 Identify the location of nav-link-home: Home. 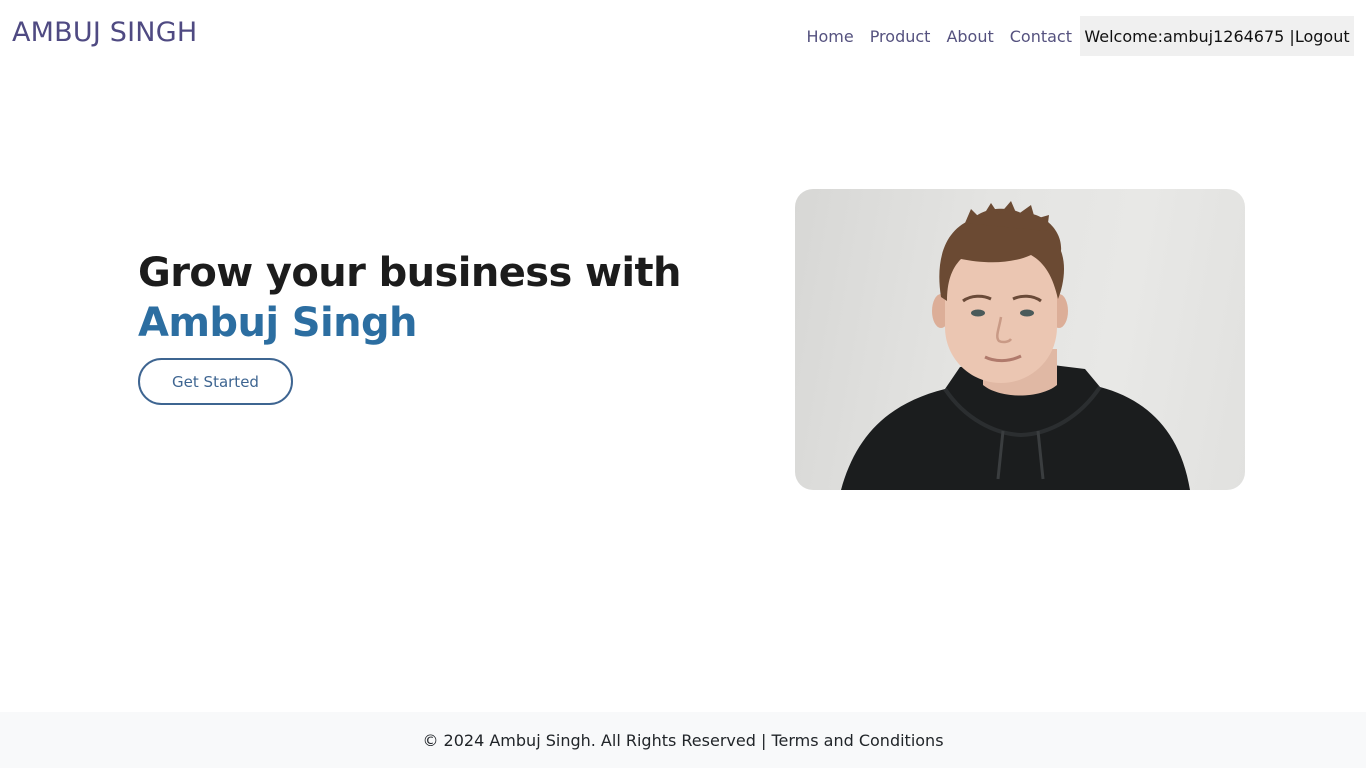
(829, 36).